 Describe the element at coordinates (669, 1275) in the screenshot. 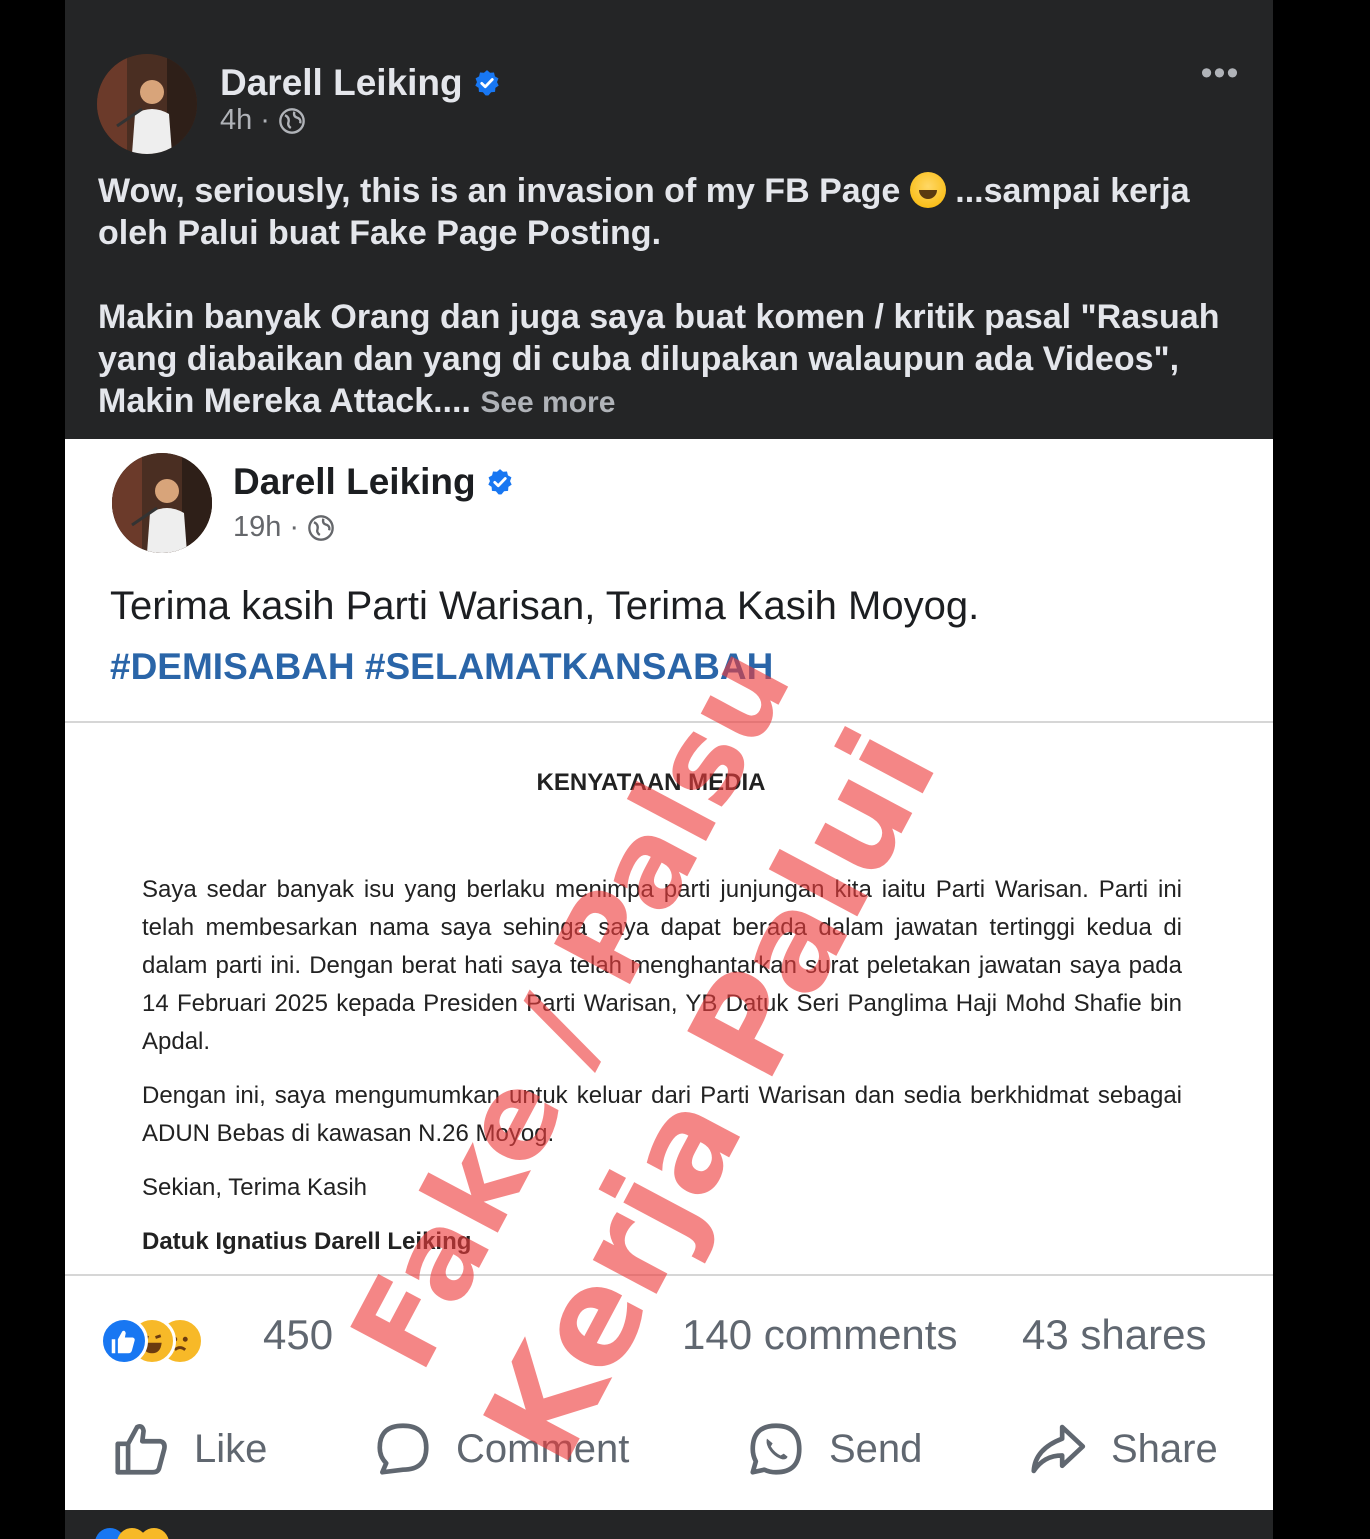

I see `shared-divider-bottom` at that location.